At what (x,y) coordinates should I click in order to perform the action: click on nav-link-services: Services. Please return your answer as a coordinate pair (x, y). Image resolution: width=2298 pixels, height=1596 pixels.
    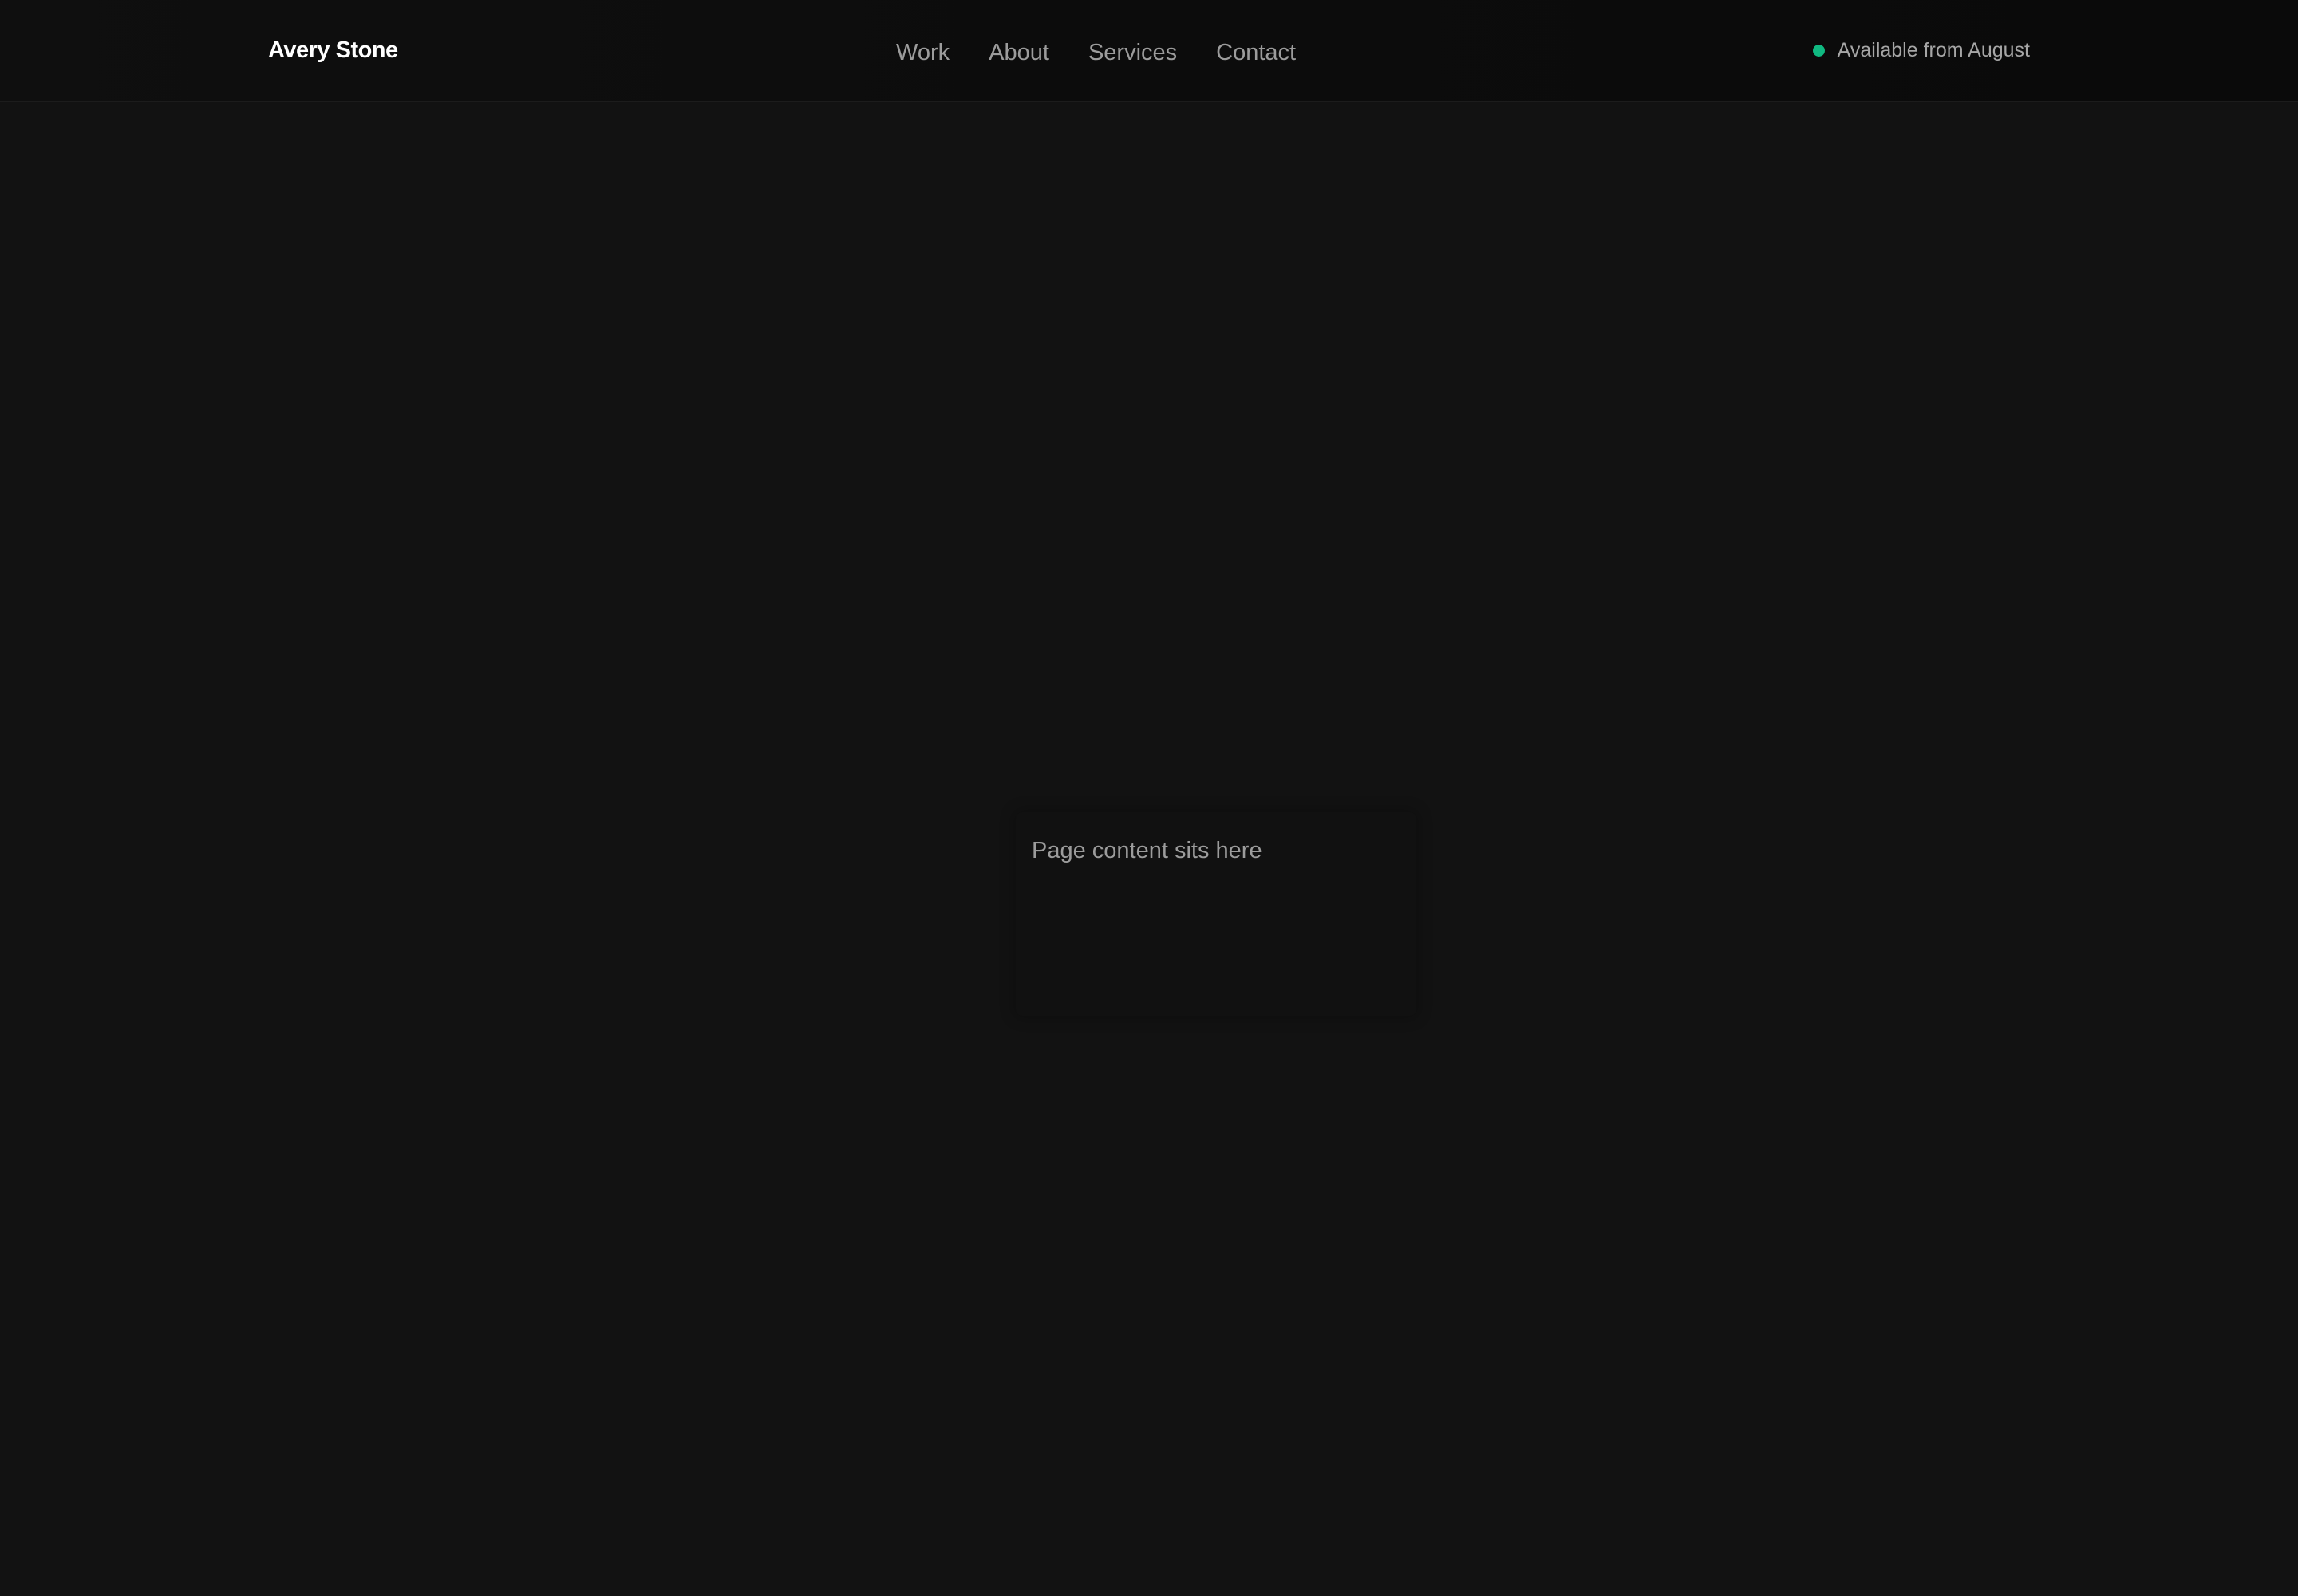
    Looking at the image, I should click on (1133, 53).